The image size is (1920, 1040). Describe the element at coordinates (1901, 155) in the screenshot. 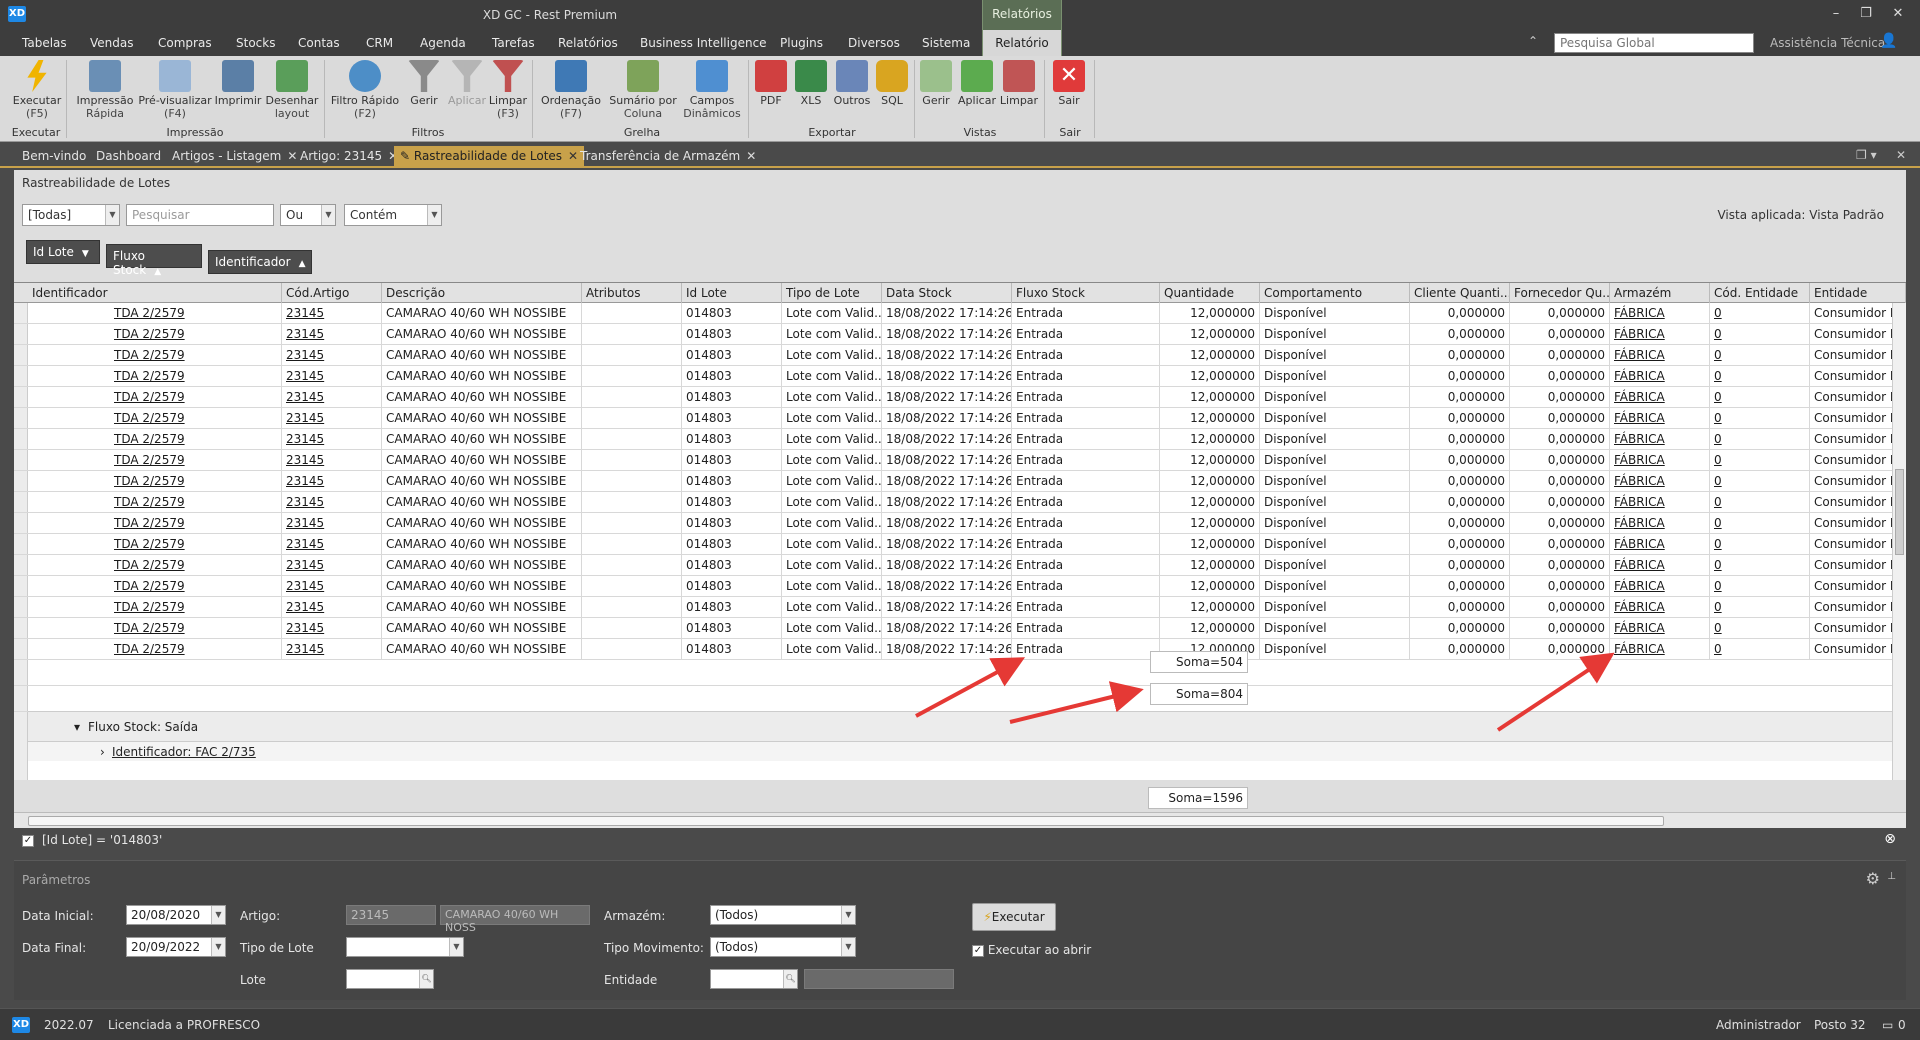

I see `close-document-icon: ✕` at that location.